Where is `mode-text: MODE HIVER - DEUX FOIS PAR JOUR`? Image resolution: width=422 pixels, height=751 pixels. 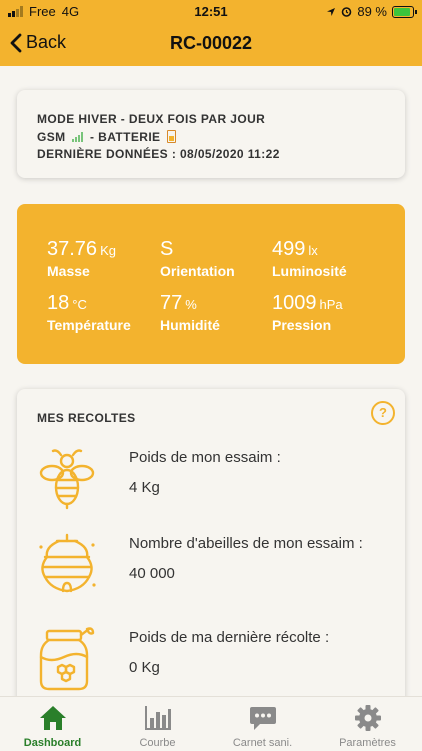
mode-text: MODE HIVER - DEUX FOIS PAR JOUR is located at coordinates (151, 119).